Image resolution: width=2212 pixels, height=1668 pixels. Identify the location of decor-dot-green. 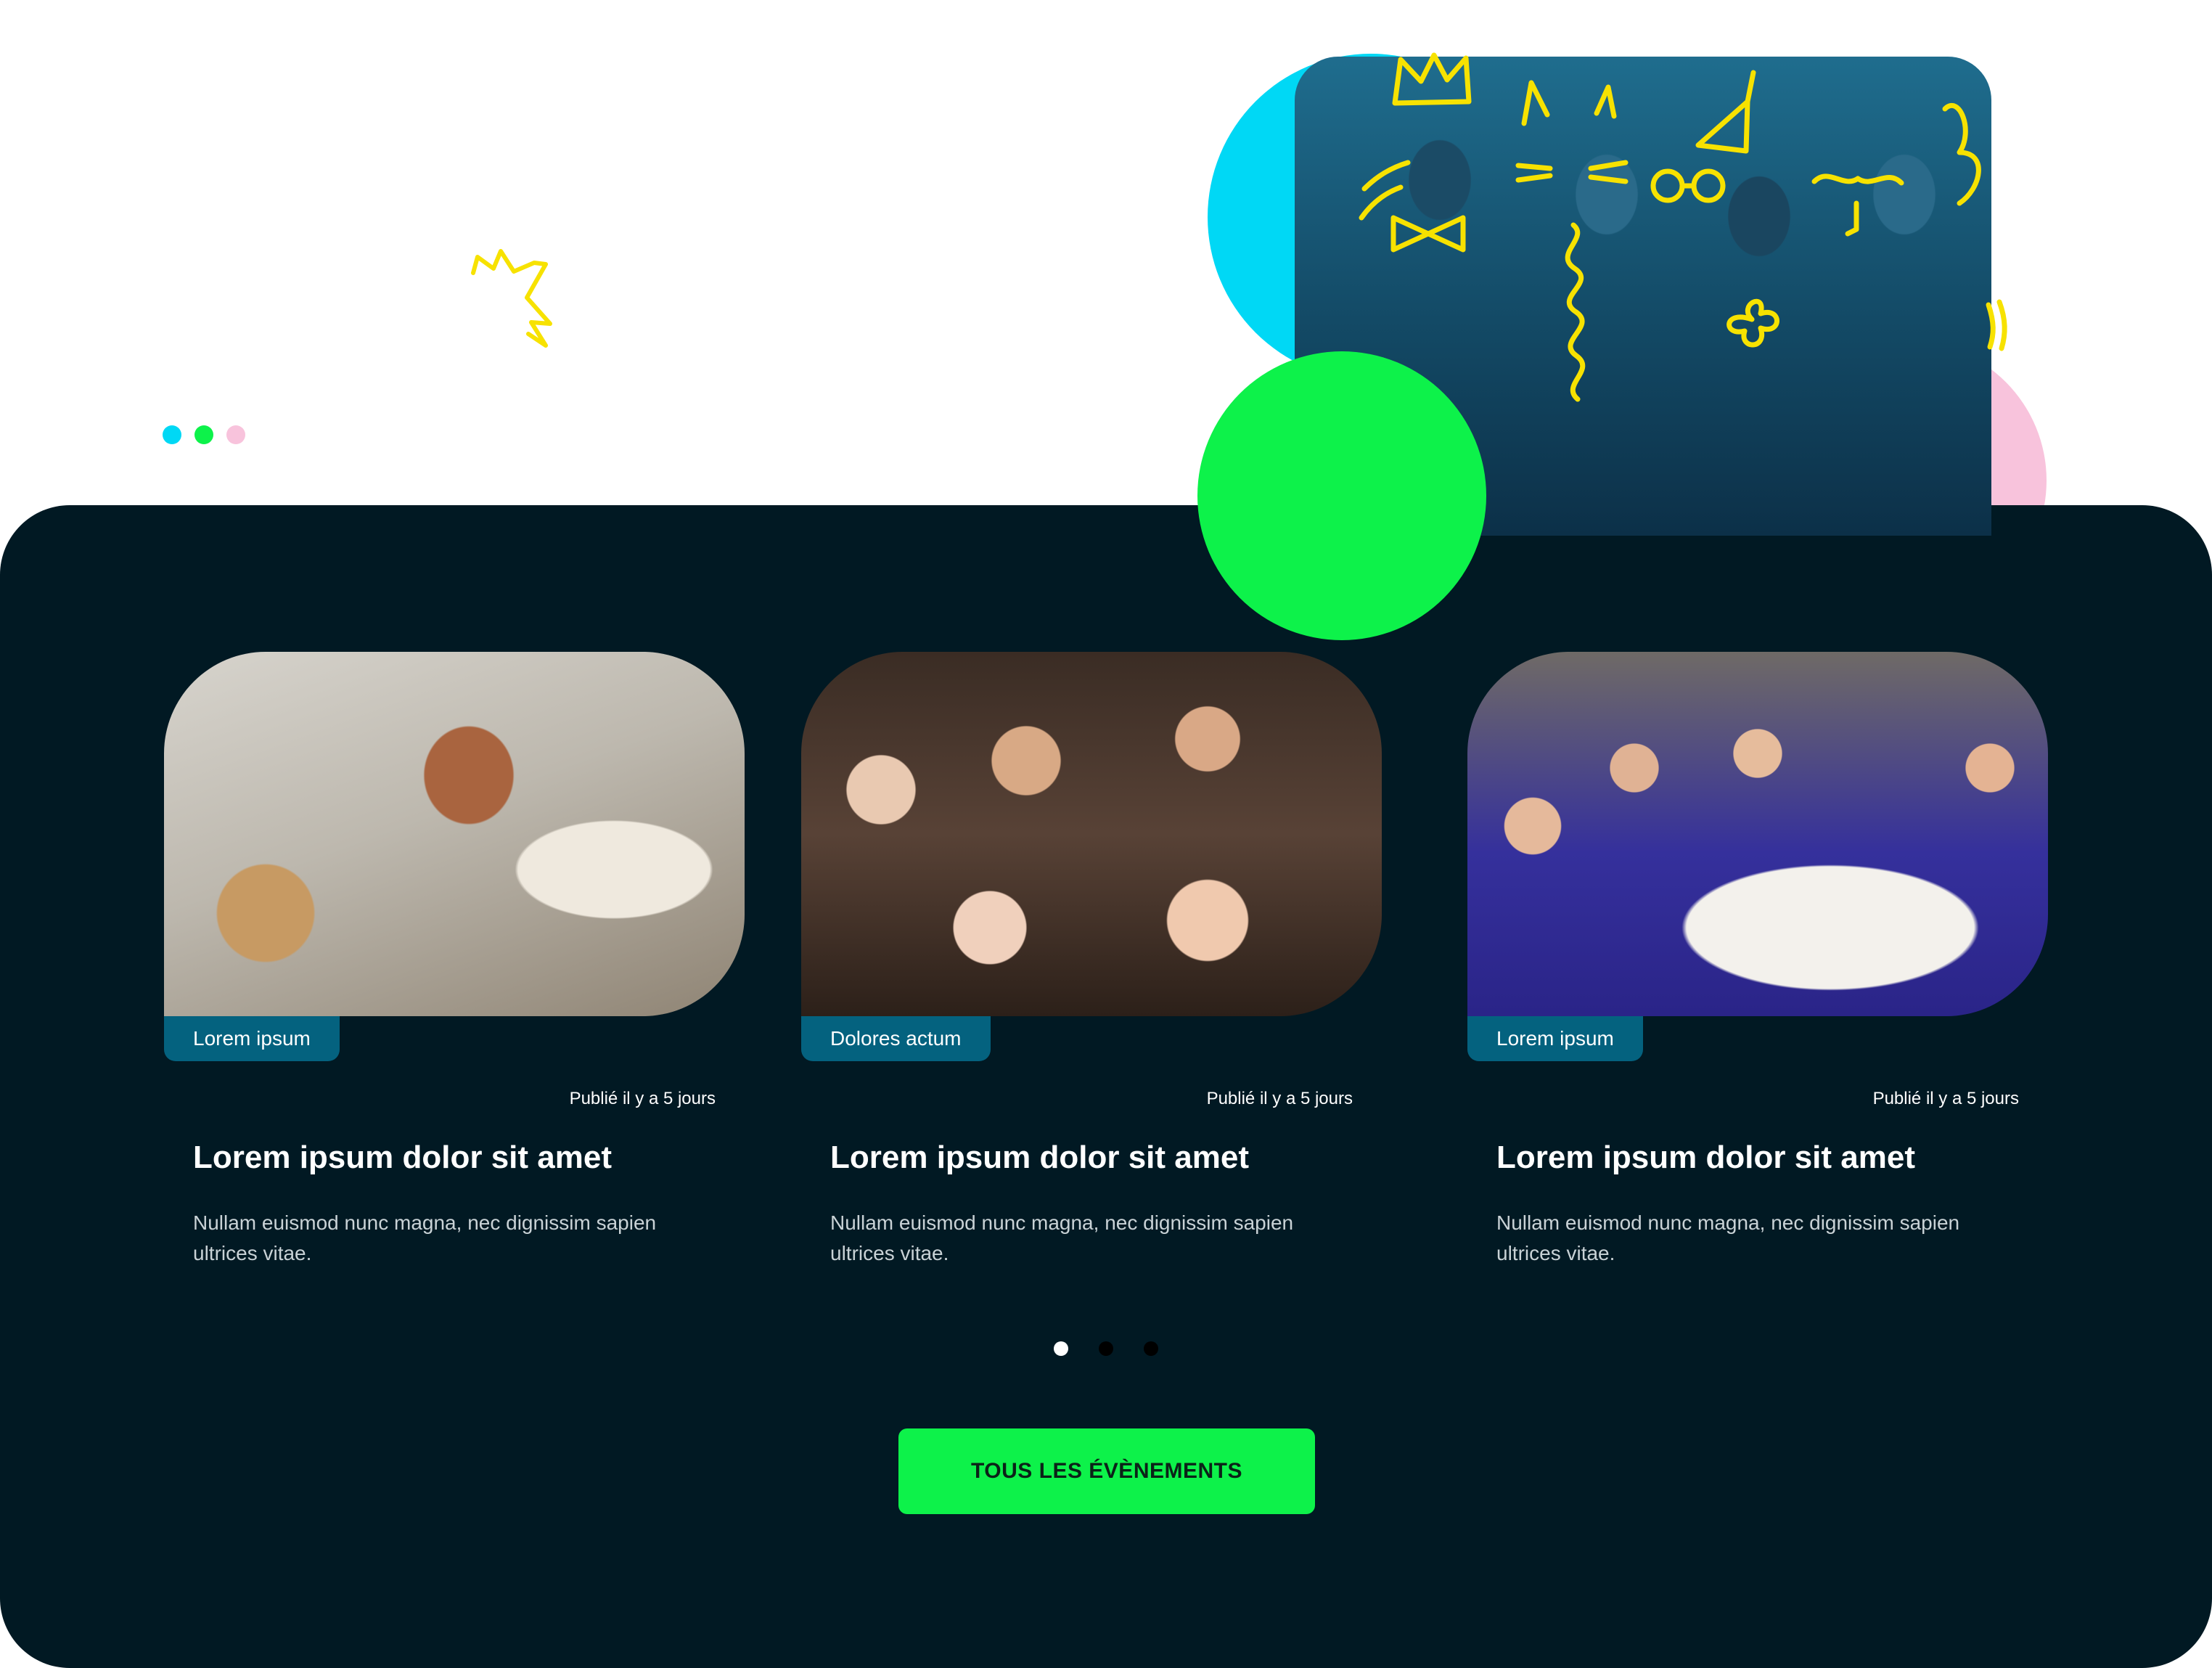
(203, 435).